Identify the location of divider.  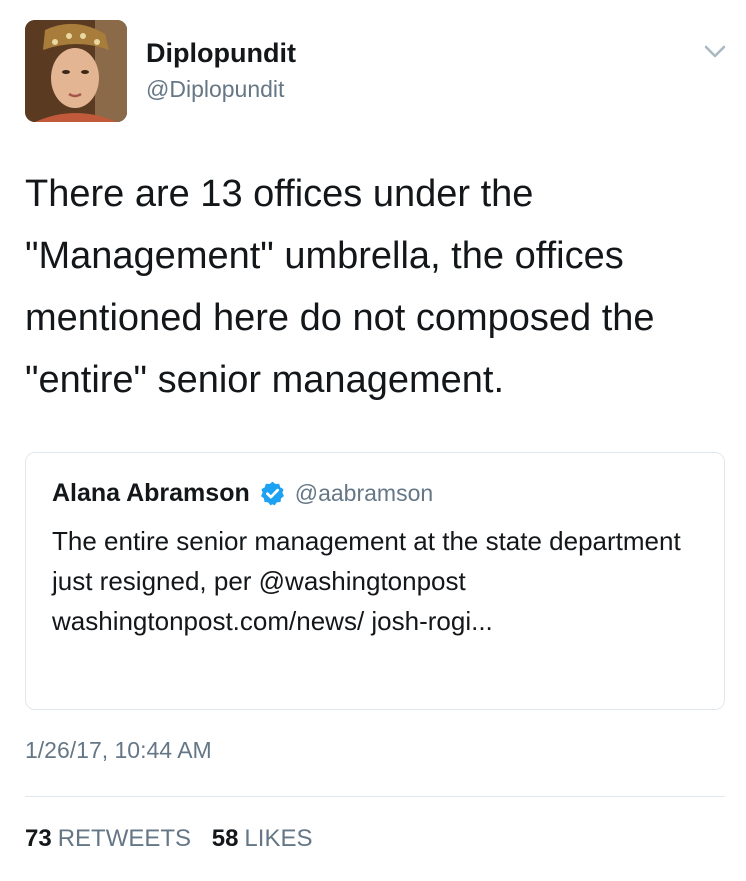
(375, 796).